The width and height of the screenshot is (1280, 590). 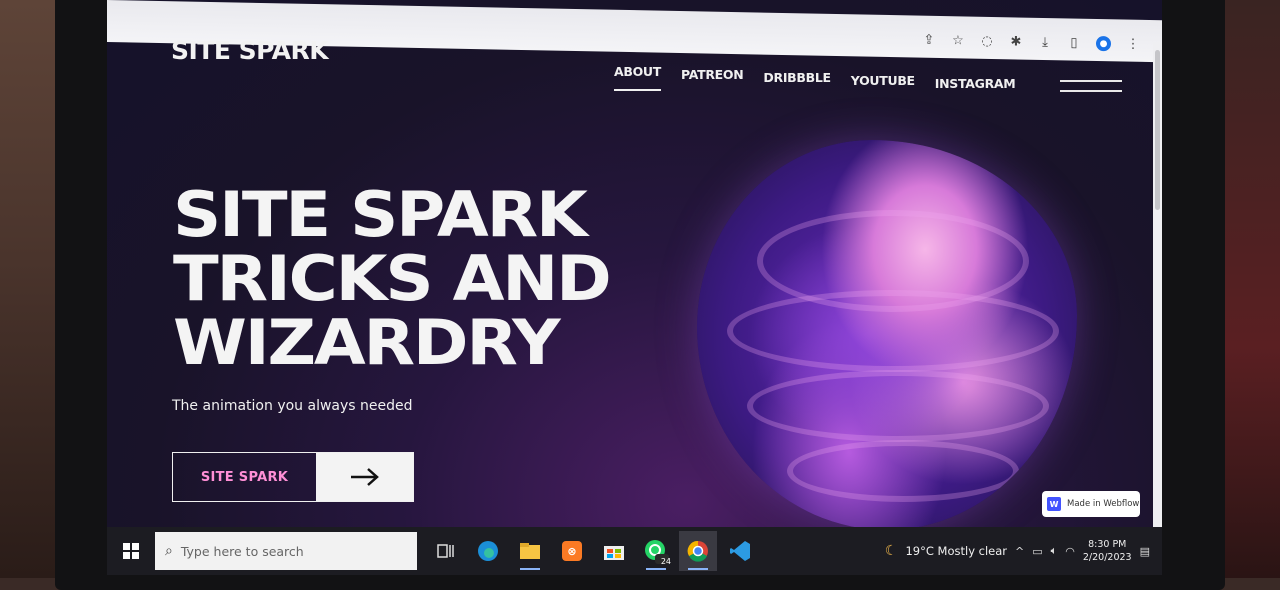 What do you see at coordinates (488, 551) in the screenshot?
I see `edge-icon` at bounding box center [488, 551].